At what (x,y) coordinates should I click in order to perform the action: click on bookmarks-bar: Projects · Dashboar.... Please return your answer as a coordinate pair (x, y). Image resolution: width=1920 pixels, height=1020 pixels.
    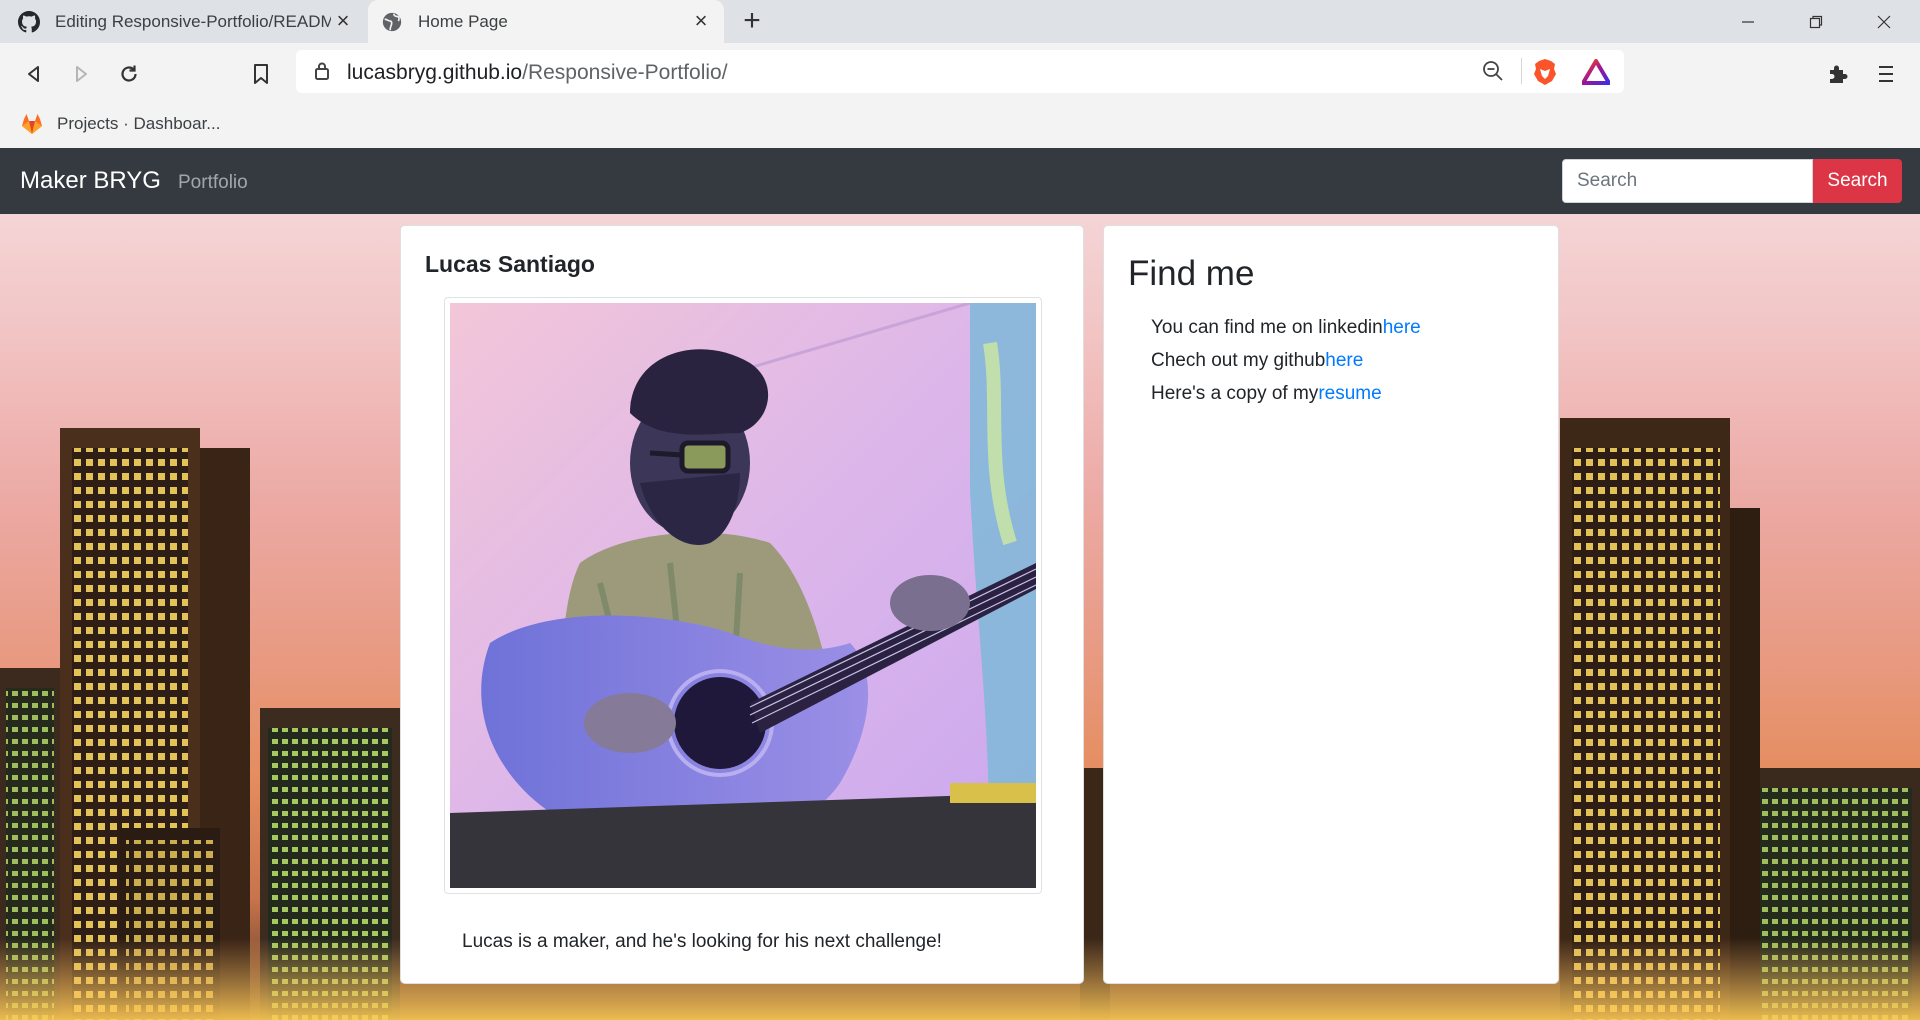
    Looking at the image, I should click on (960, 126).